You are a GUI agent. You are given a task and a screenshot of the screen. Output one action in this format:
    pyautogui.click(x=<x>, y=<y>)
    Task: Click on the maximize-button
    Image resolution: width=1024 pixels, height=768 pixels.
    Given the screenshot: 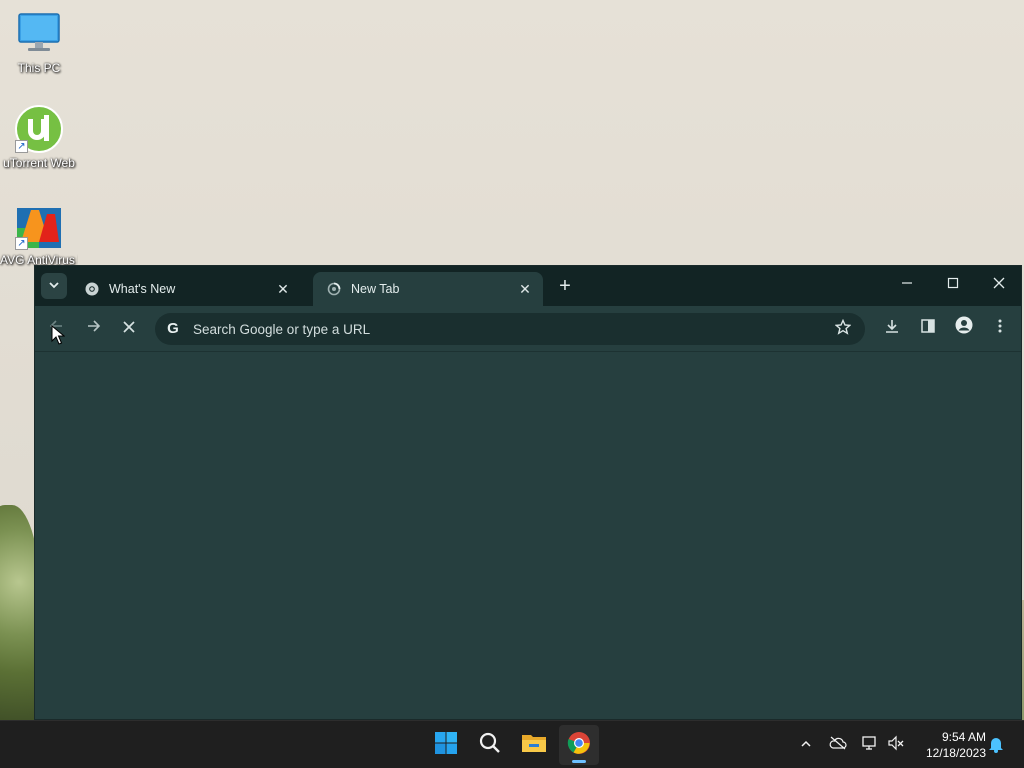 What is the action you would take?
    pyautogui.click(x=953, y=286)
    